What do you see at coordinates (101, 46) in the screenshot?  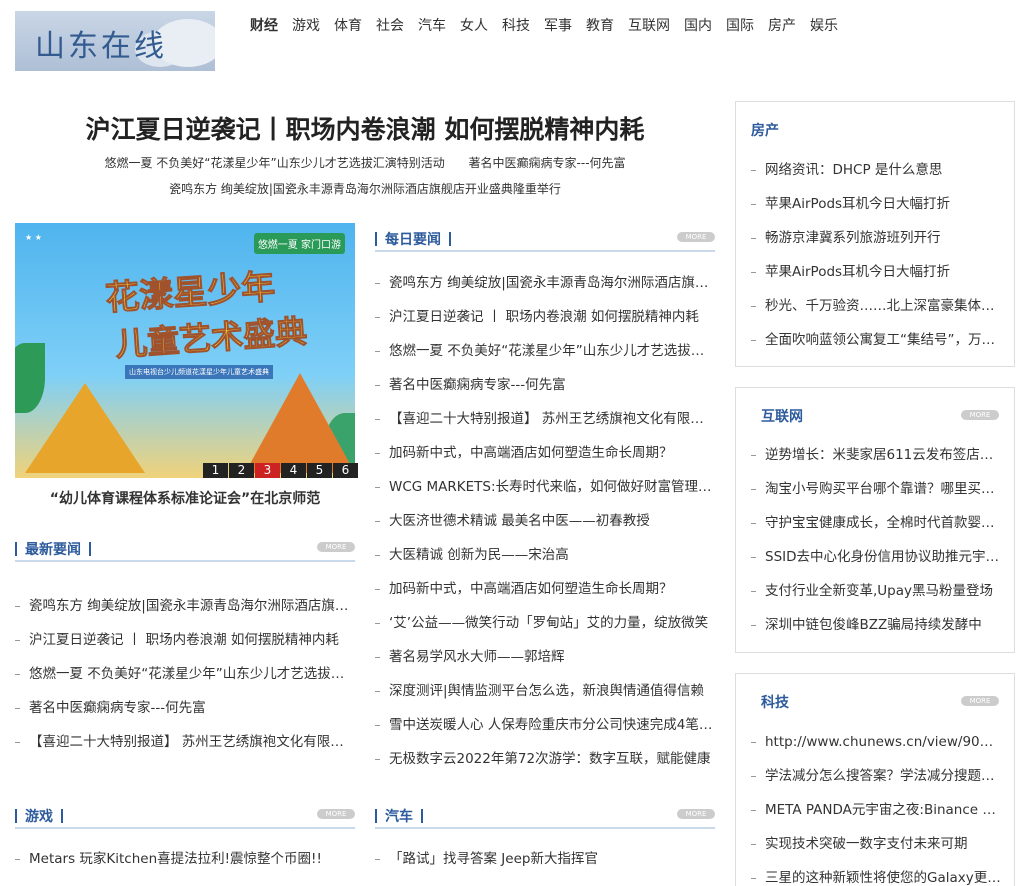 I see `logo-text: 山东在线` at bounding box center [101, 46].